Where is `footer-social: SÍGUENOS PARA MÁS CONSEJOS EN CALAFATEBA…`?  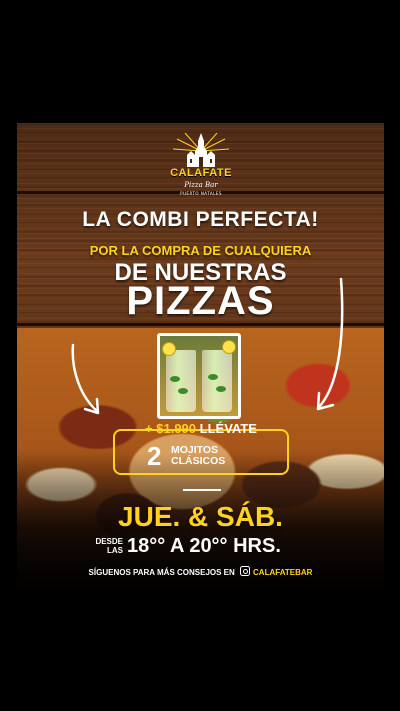 footer-social: SÍGUENOS PARA MÁS CONSEJOS EN CALAFATEBA… is located at coordinates (200, 571).